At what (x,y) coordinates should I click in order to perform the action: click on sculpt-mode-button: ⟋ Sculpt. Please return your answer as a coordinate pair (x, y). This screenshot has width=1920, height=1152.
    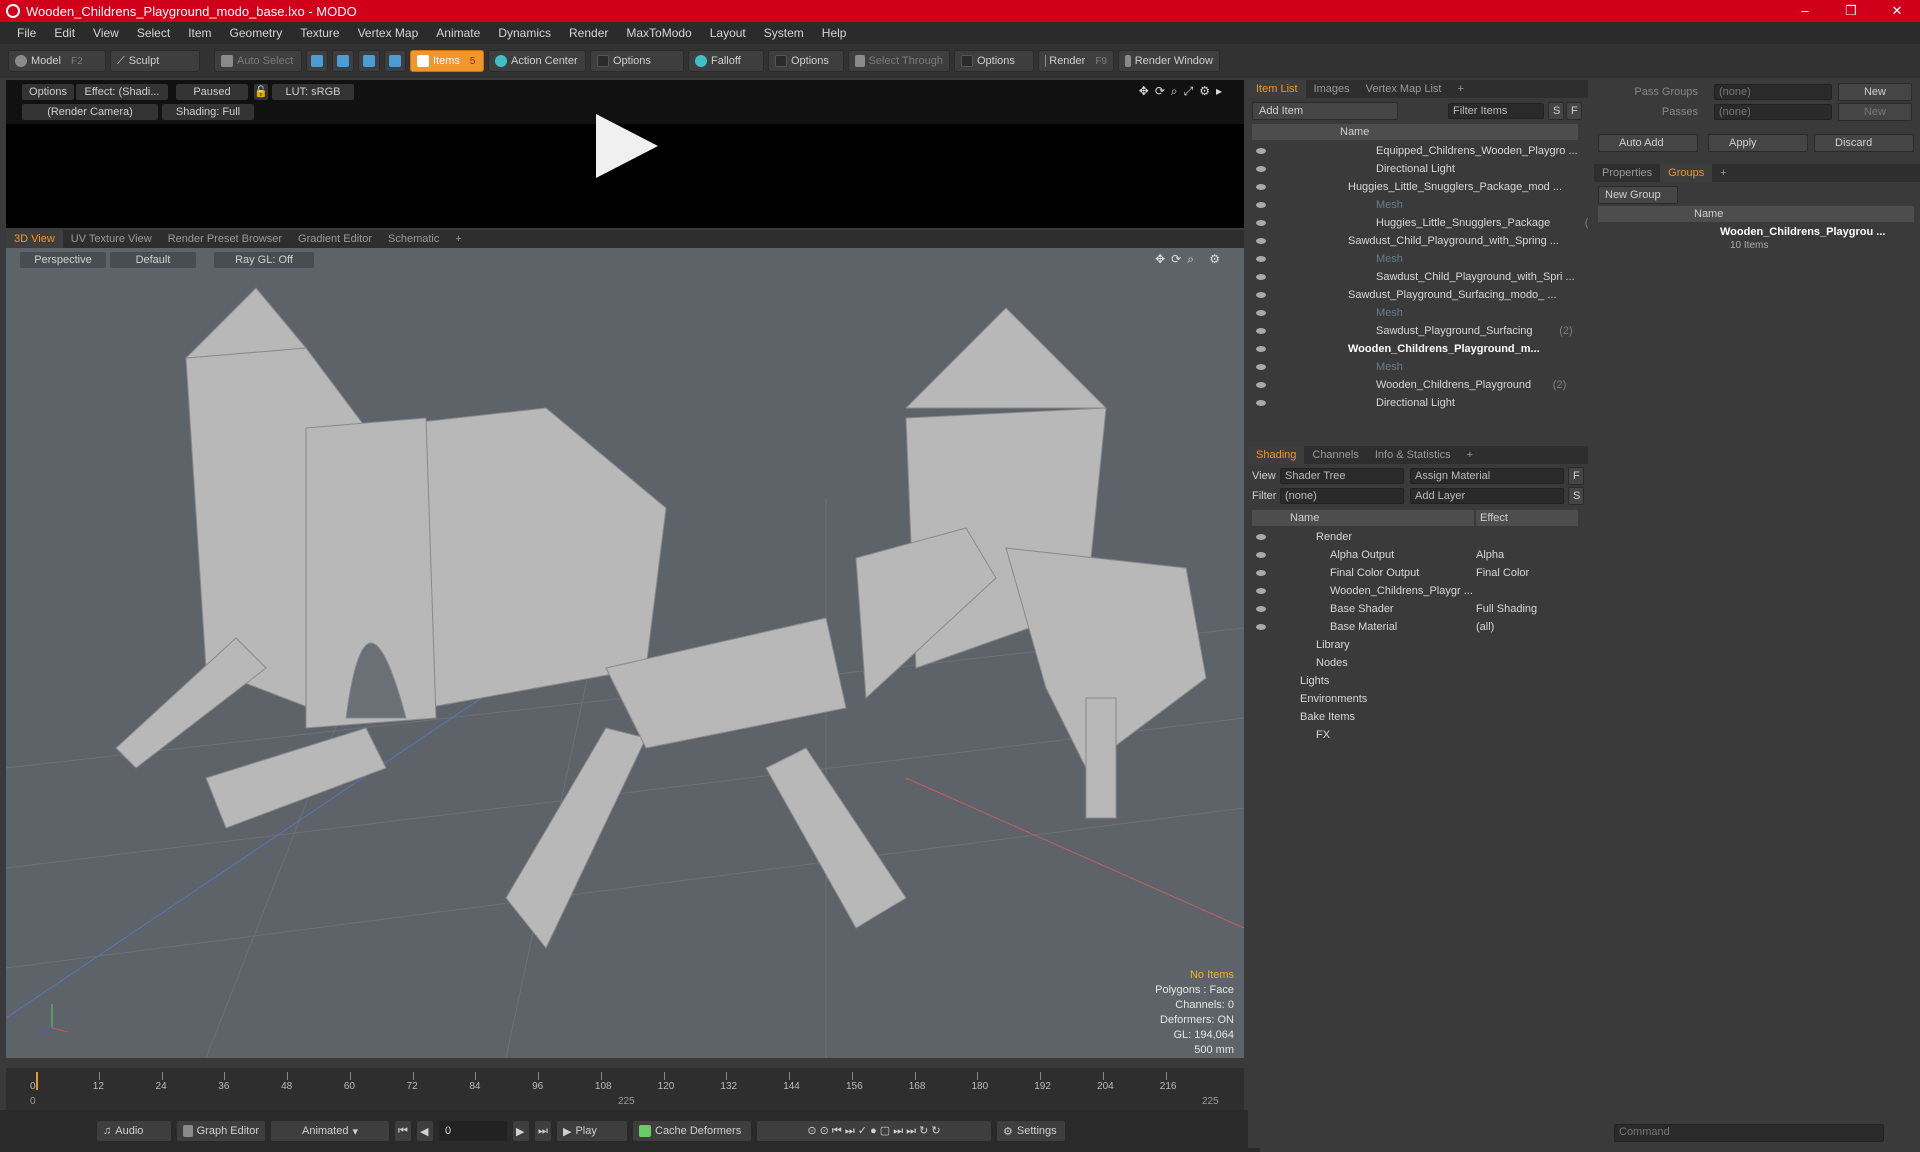
    Looking at the image, I should click on (155, 61).